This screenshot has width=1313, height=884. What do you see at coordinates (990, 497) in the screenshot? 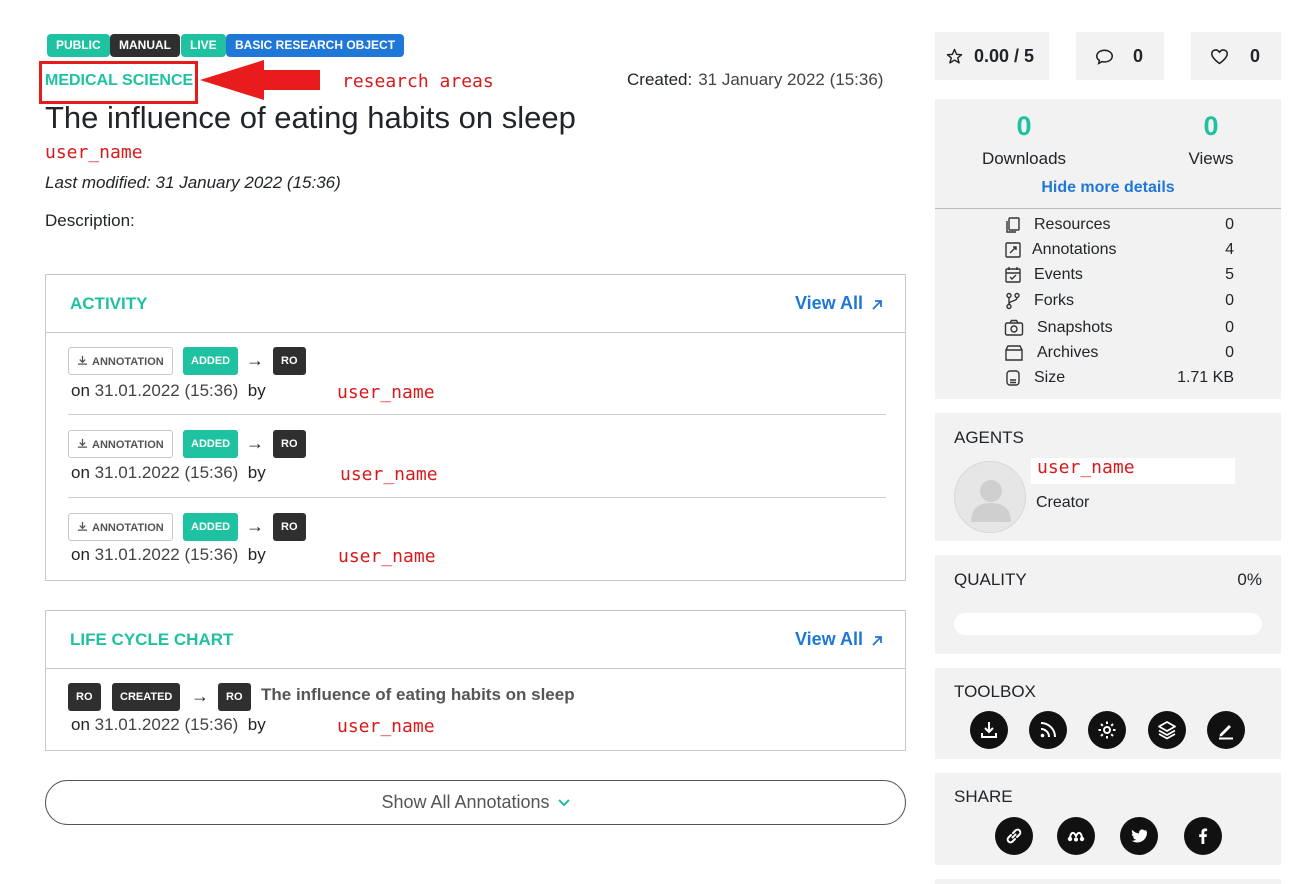
I see `avatar` at bounding box center [990, 497].